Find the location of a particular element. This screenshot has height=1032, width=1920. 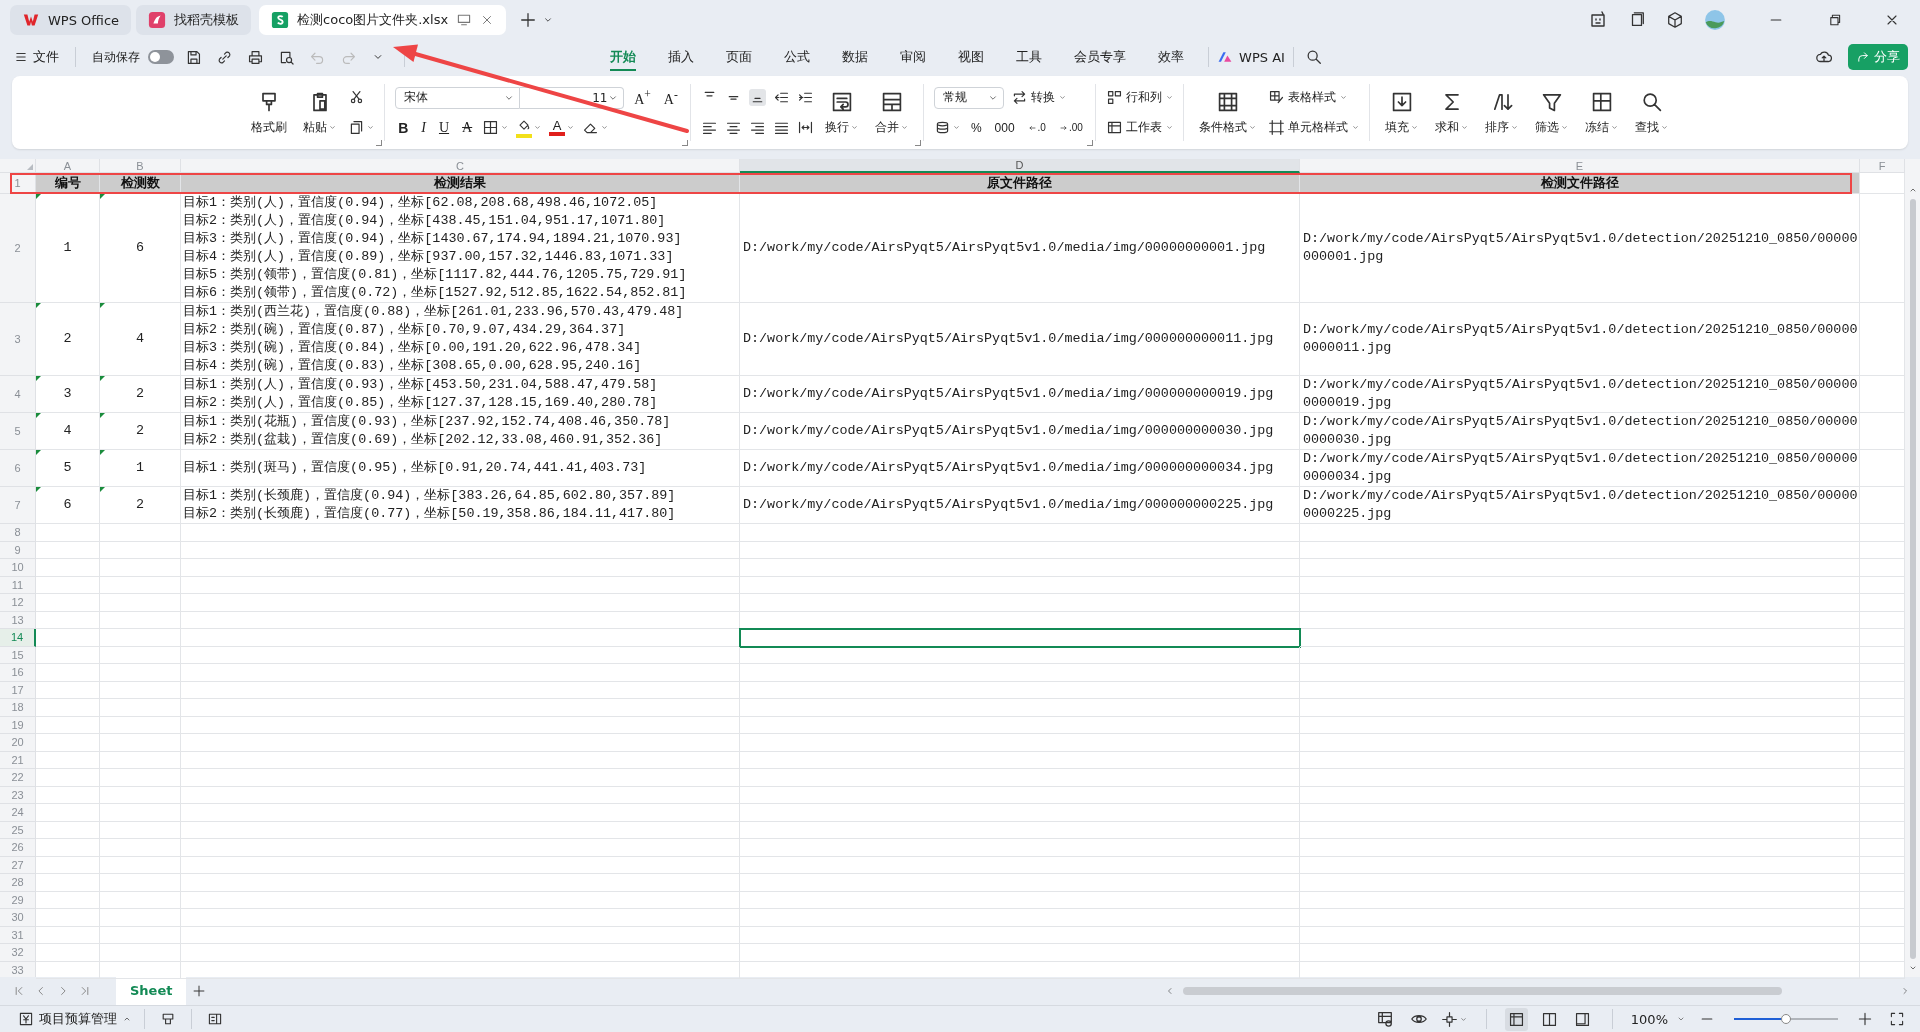

menu-tab: 工具 is located at coordinates (1029, 57).